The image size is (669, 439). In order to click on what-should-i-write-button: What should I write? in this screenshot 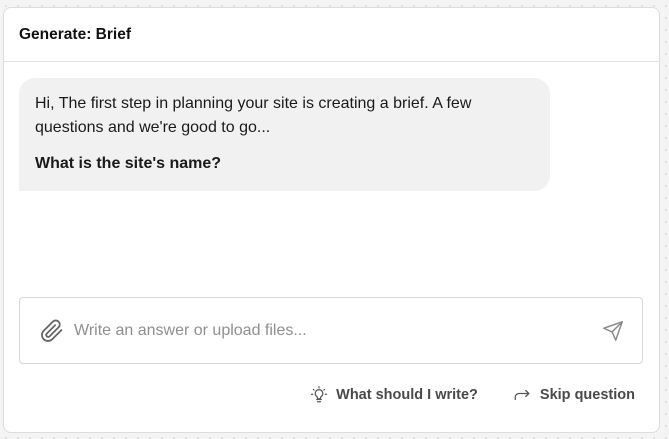, I will do `click(394, 395)`.